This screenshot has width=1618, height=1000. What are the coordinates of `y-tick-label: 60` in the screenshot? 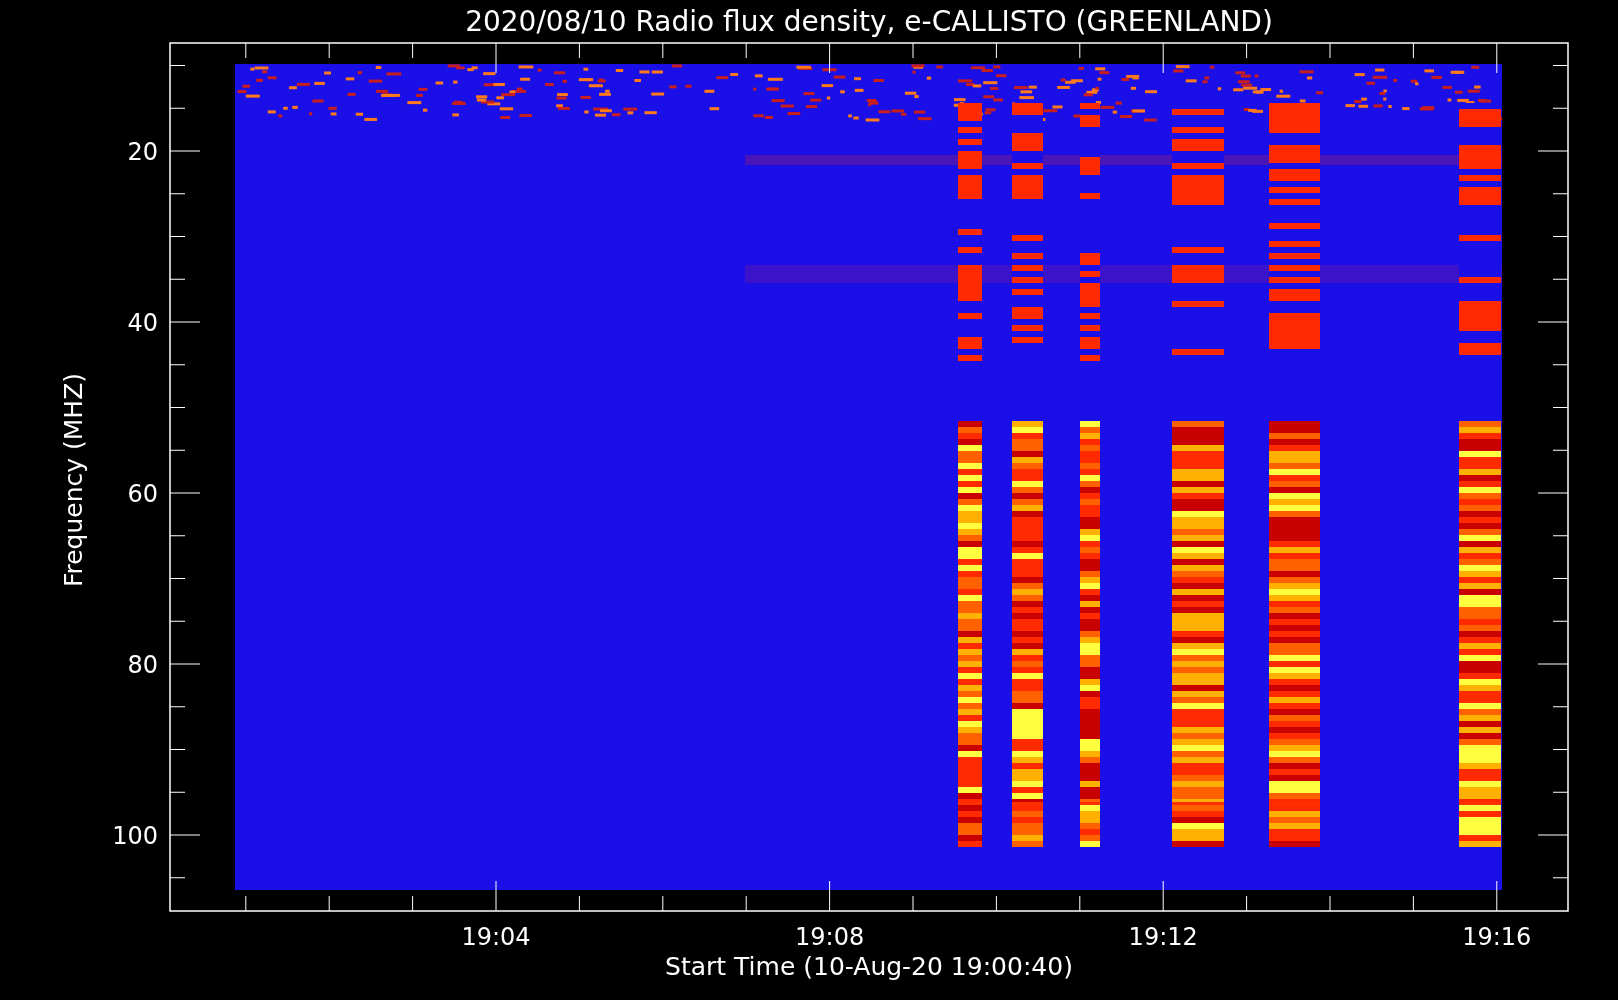 It's located at (142, 494).